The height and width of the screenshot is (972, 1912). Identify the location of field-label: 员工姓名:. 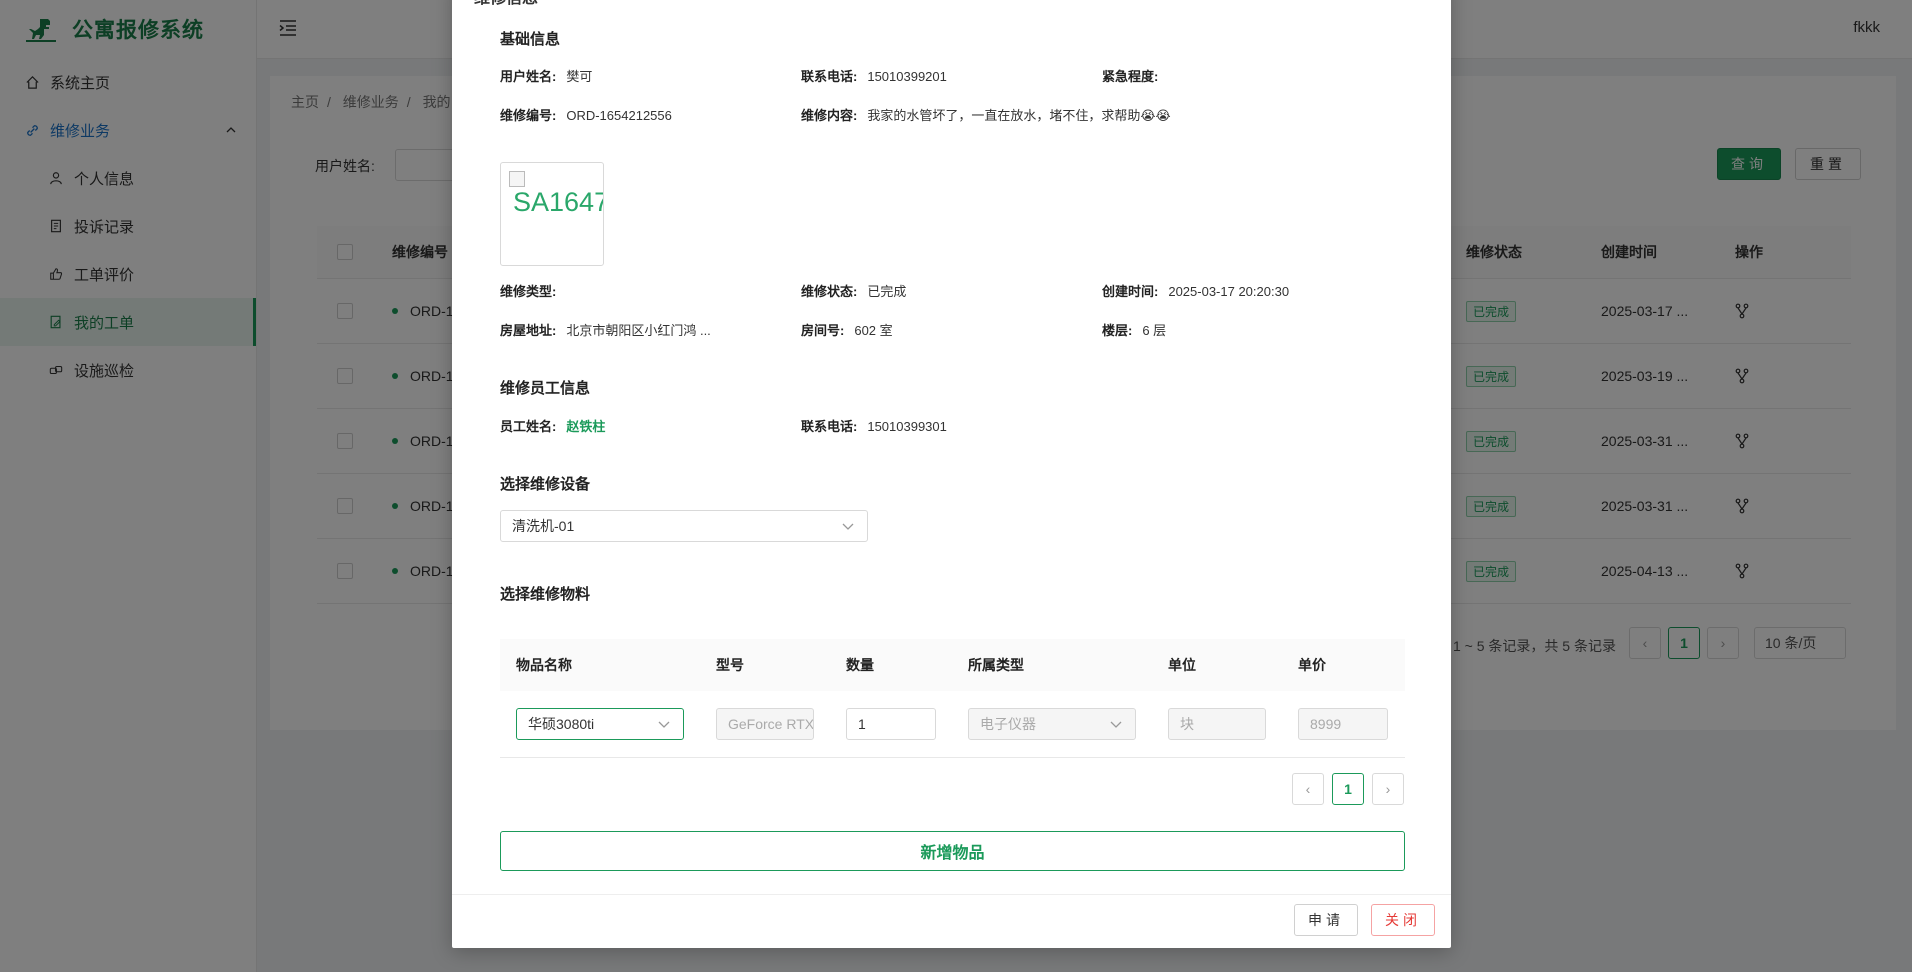
(528, 426).